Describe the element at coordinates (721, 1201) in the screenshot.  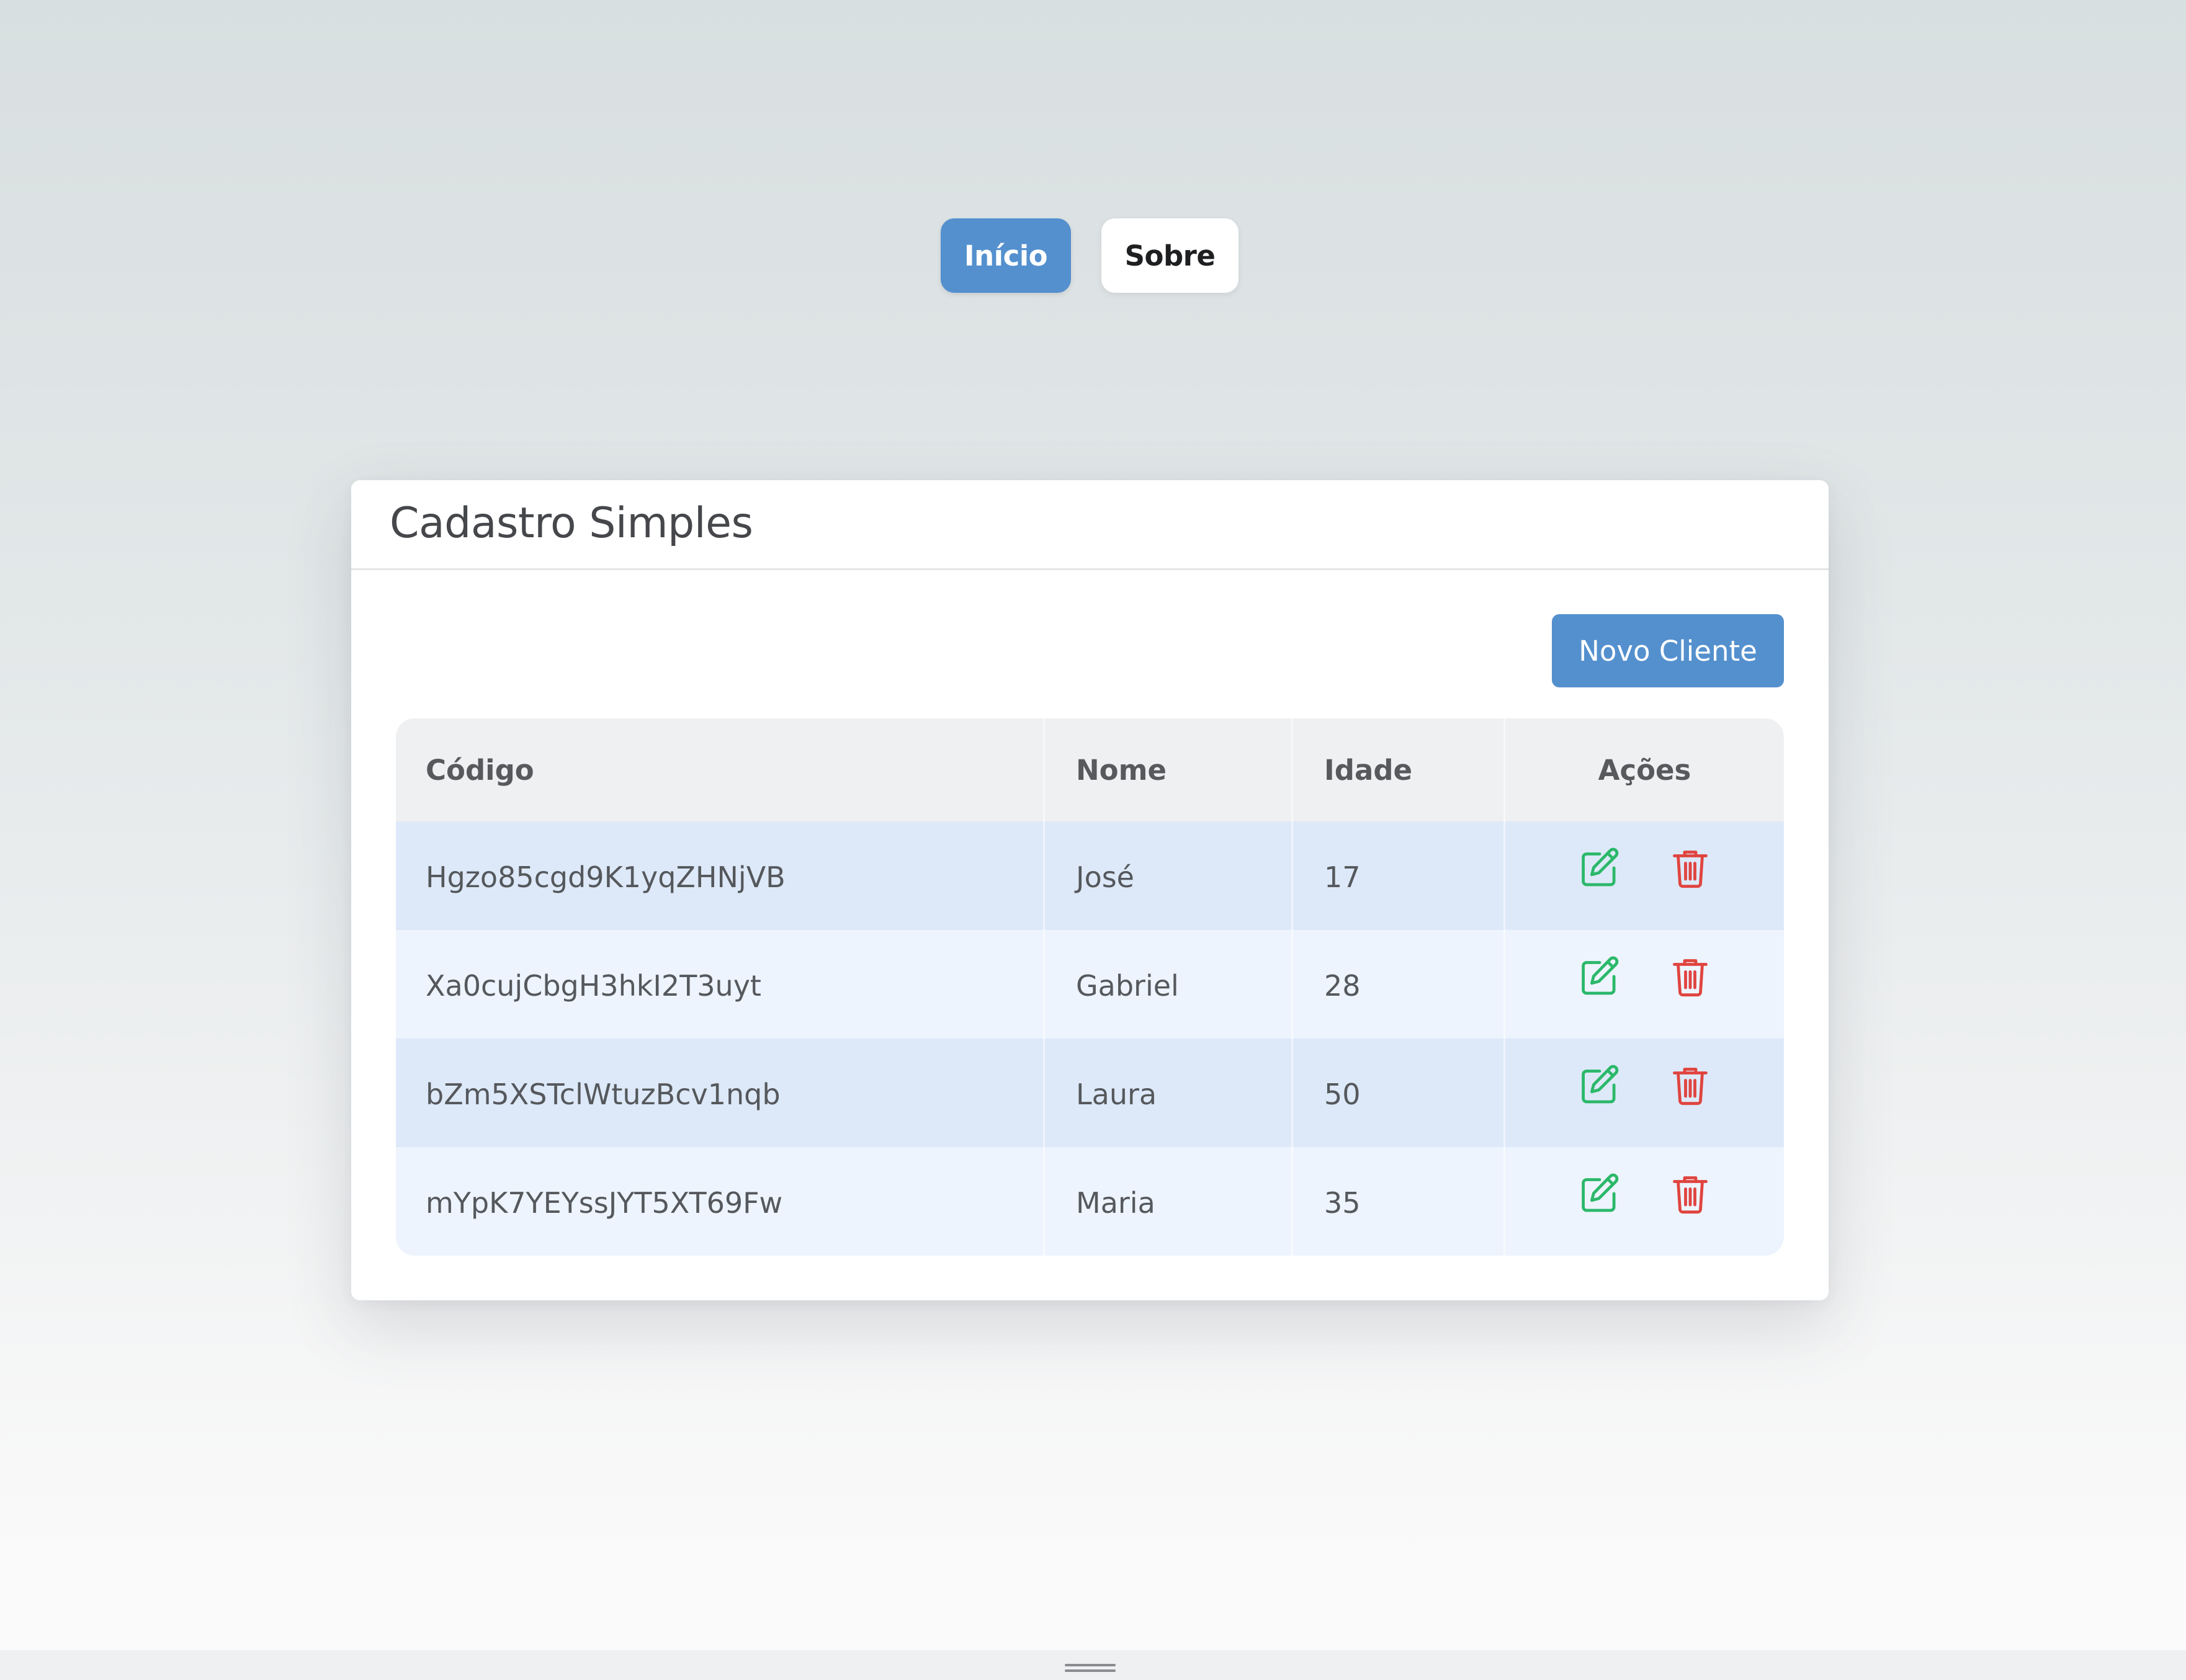
I see `cell-code: mYpK7YEYssJYT5XT69Fw` at that location.